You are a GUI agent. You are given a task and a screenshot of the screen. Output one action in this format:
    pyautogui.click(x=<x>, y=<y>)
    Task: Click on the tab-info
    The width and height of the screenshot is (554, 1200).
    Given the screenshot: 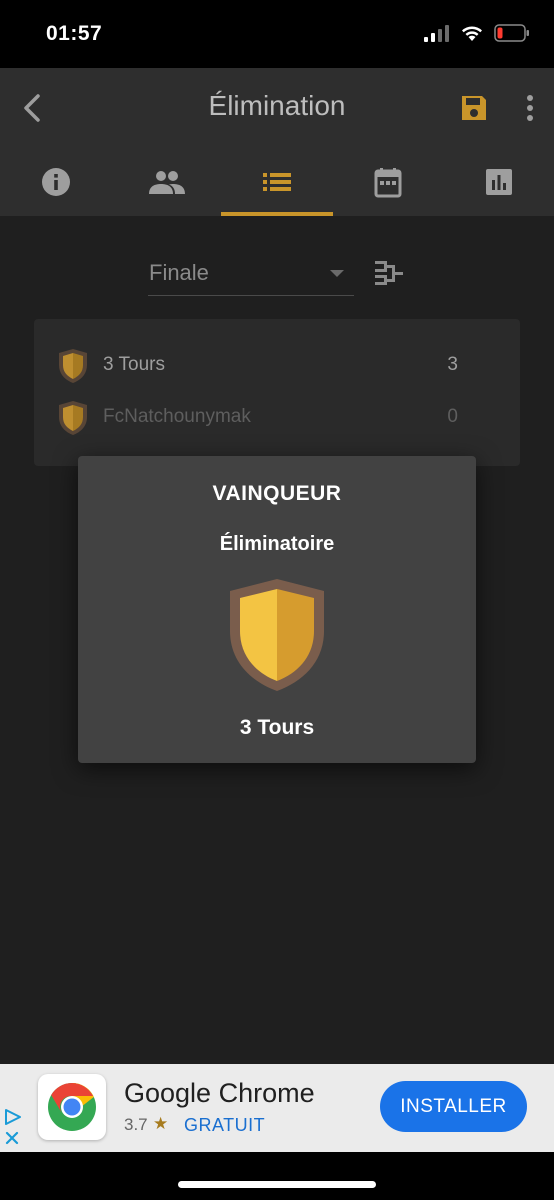 What is the action you would take?
    pyautogui.click(x=55, y=182)
    